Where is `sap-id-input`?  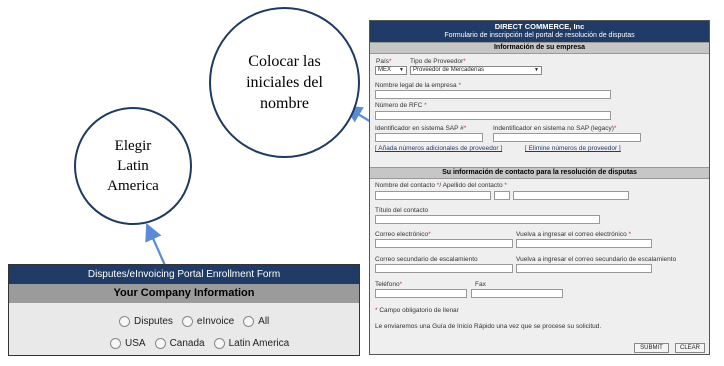 sap-id-input is located at coordinates (429, 137).